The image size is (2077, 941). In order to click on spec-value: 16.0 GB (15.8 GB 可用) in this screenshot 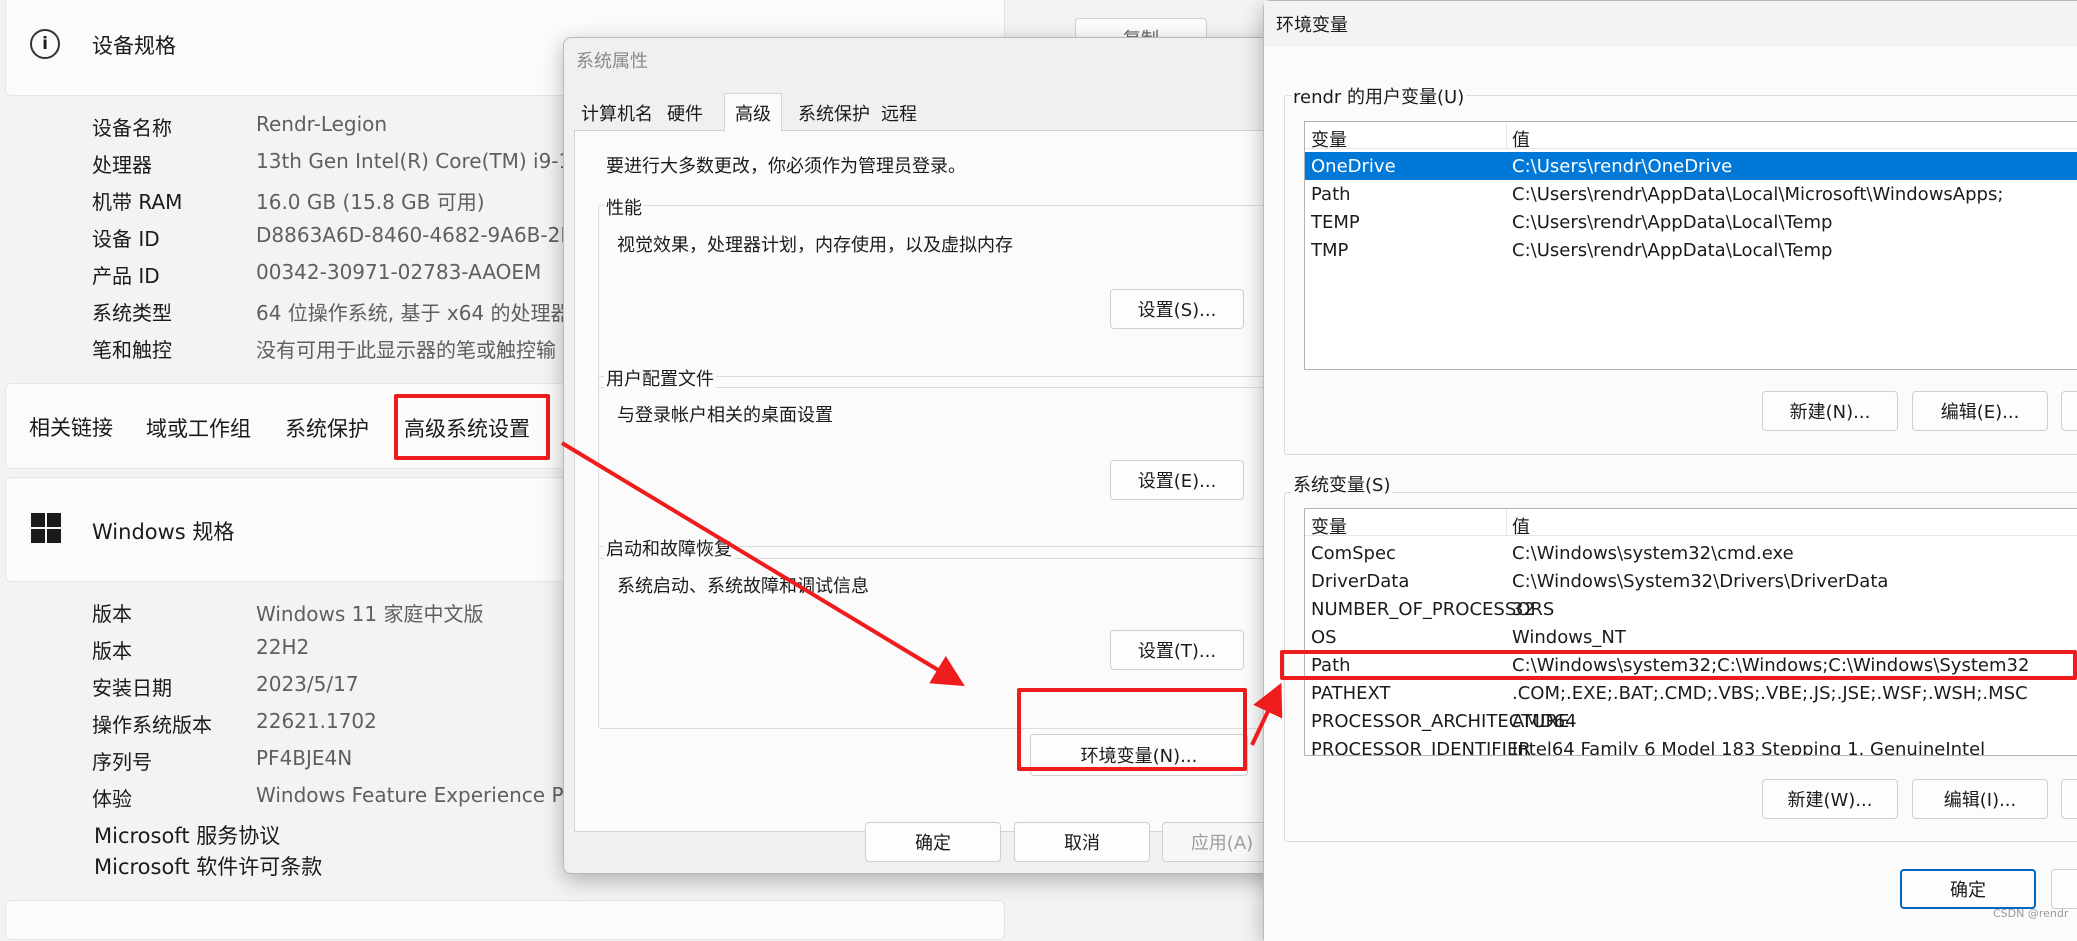, I will do `click(370, 202)`.